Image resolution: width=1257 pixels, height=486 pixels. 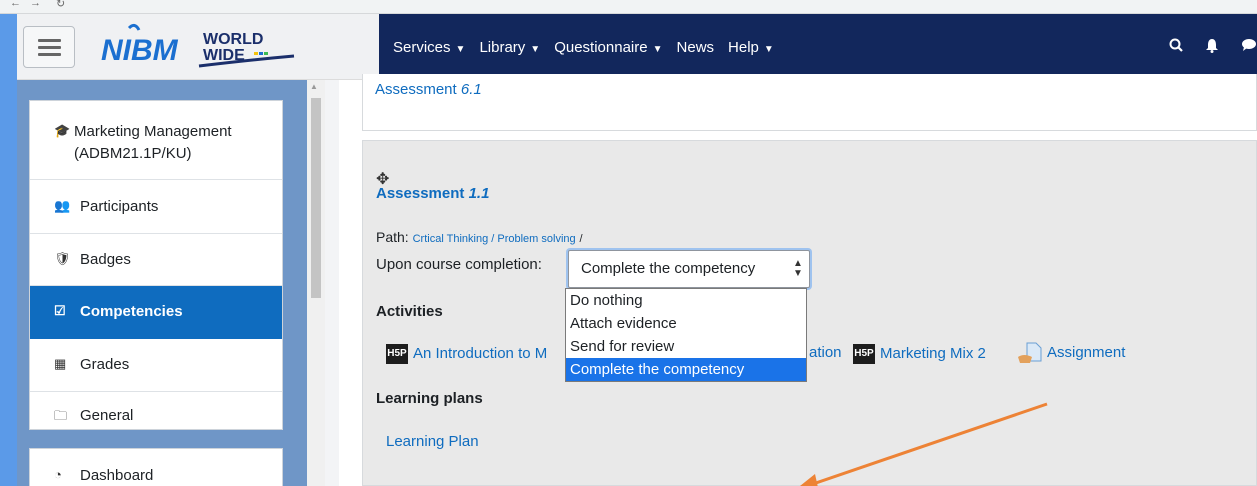 What do you see at coordinates (60, 5) in the screenshot?
I see `reload-icon: ↻` at bounding box center [60, 5].